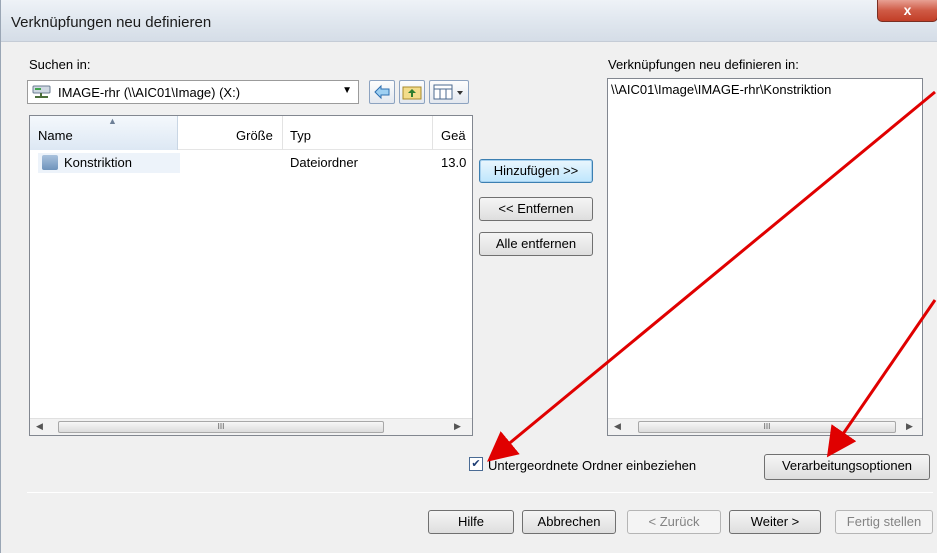 This screenshot has width=937, height=553. Describe the element at coordinates (300, 135) in the screenshot. I see `column-header-type: Typ` at that location.